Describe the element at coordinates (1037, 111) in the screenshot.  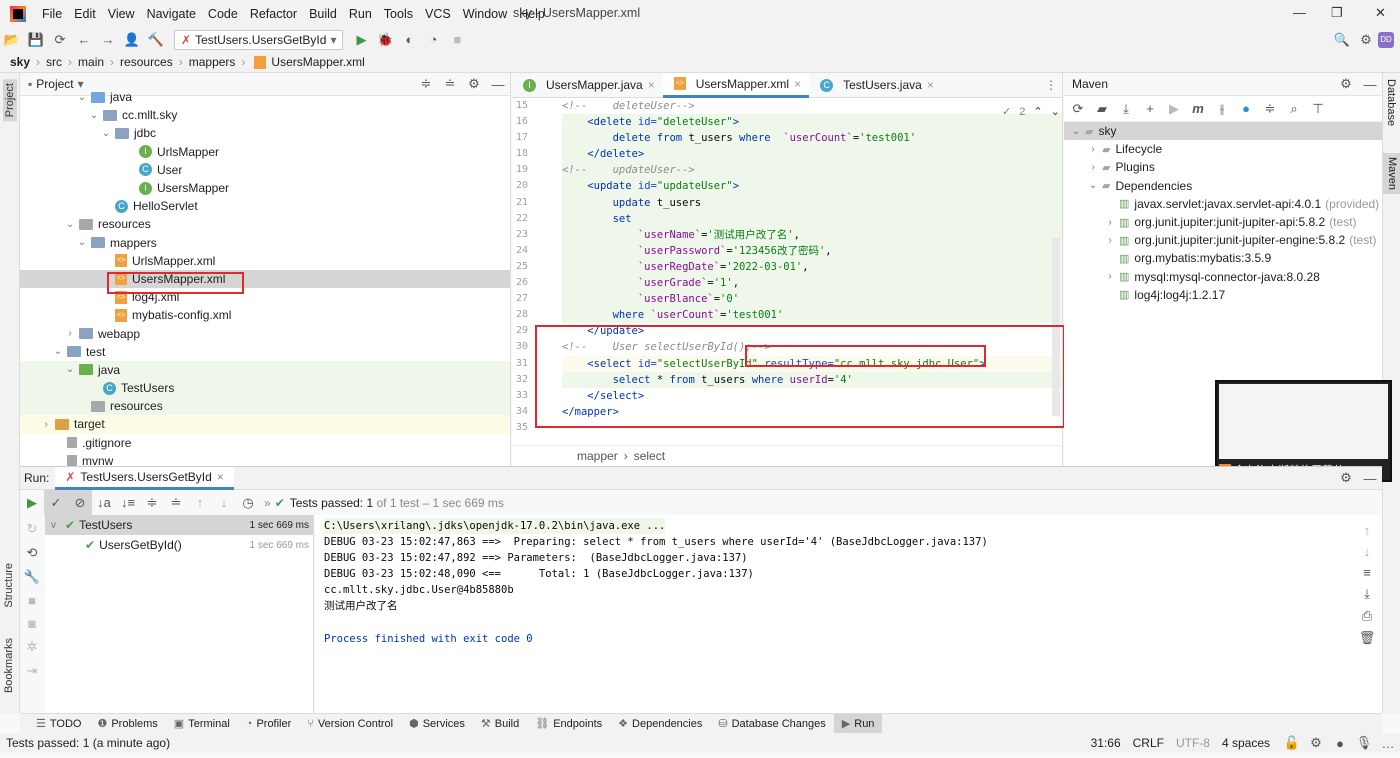
I see `chevron-up-icon: ⌃` at that location.